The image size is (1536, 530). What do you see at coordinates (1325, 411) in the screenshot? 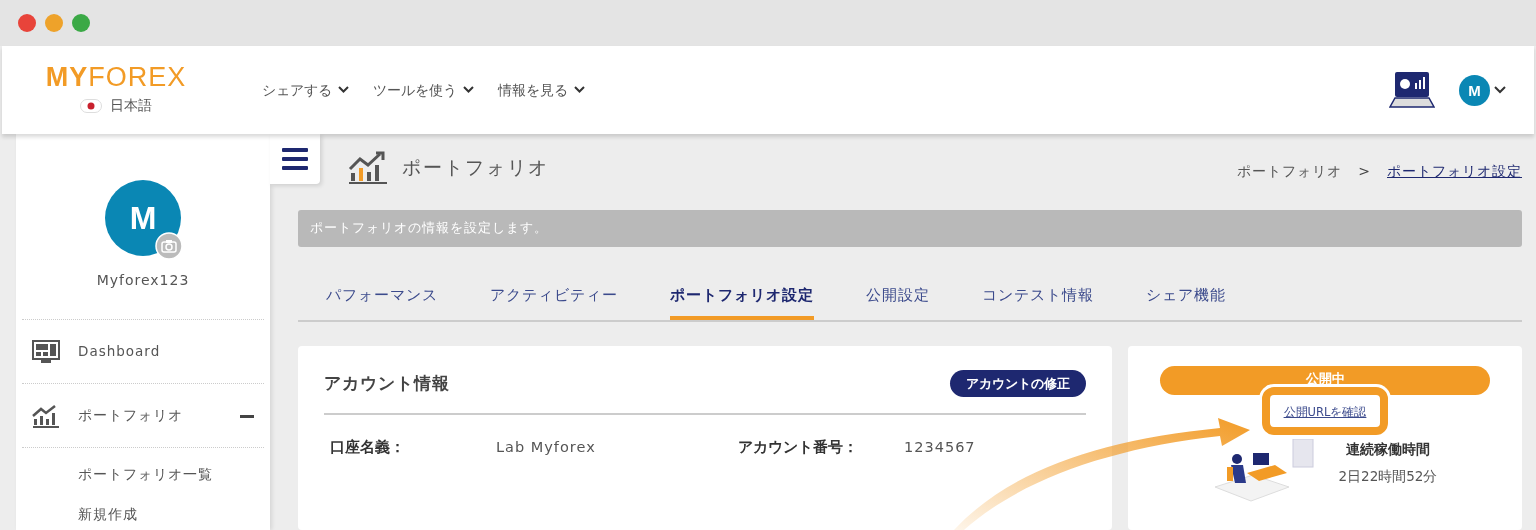
I see `public-url-link: 公開URLを確認` at bounding box center [1325, 411].